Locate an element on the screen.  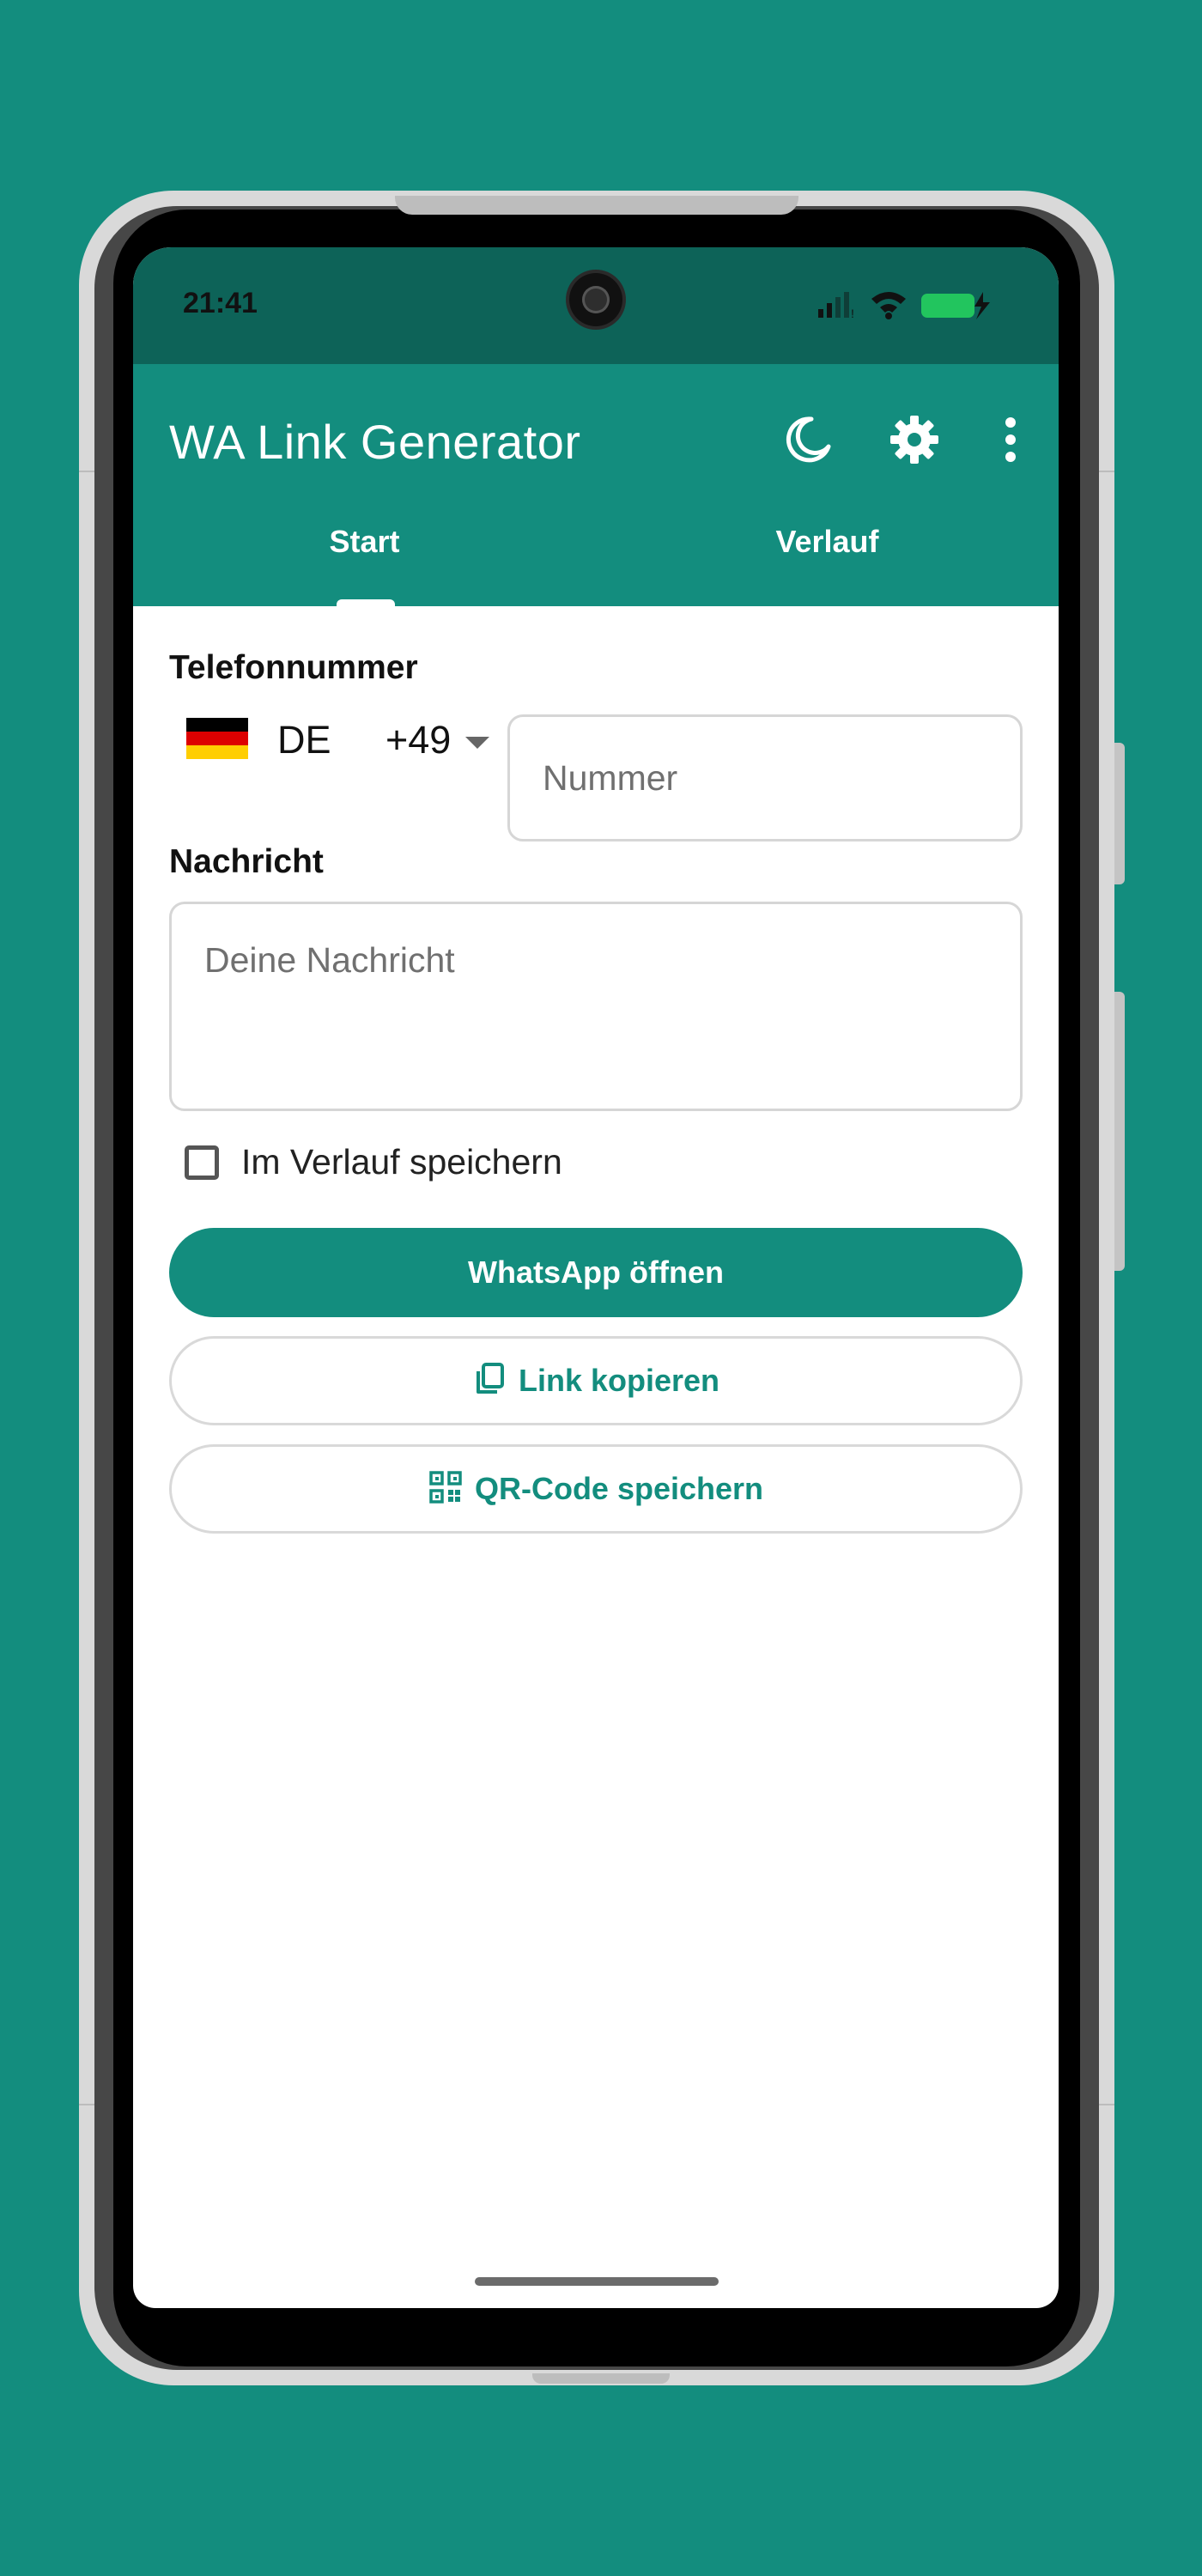
status-time: 21:41 is located at coordinates (221, 303).